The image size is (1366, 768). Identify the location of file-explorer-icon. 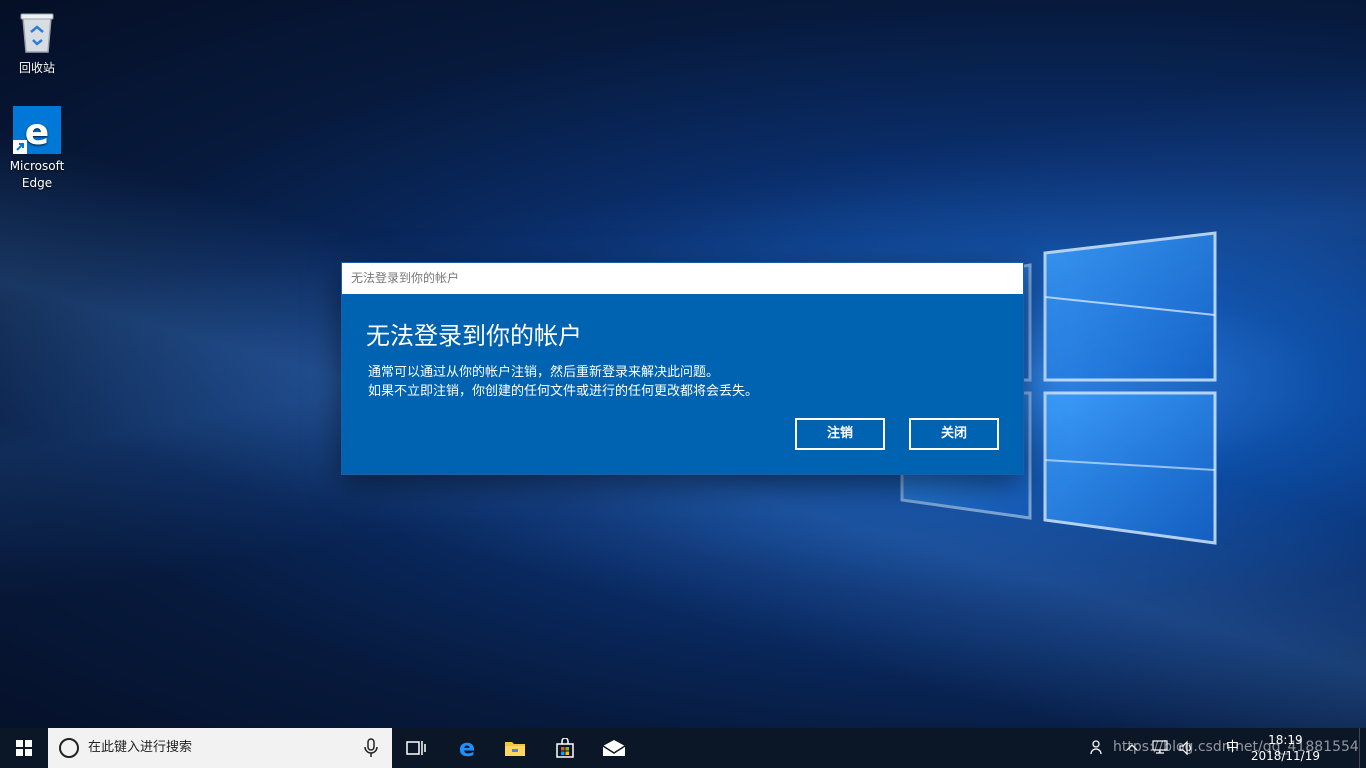
(515, 749).